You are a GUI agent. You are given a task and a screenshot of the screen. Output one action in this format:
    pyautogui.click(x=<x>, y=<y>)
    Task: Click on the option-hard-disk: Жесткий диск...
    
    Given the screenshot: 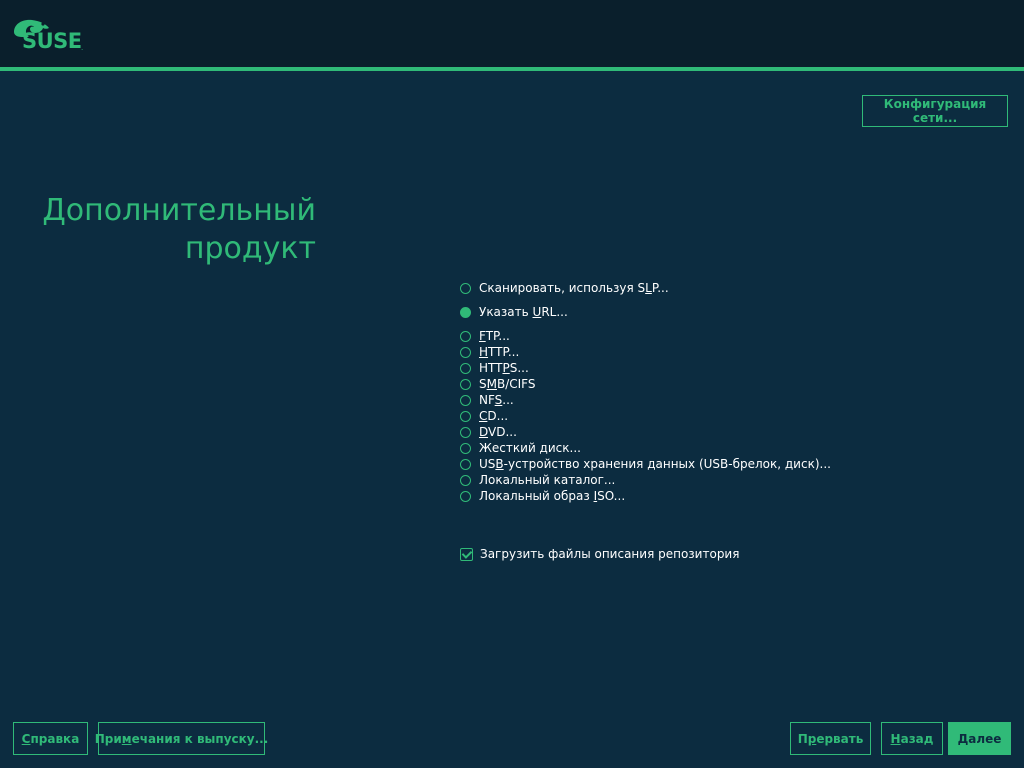 What is the action you would take?
    pyautogui.click(x=520, y=448)
    